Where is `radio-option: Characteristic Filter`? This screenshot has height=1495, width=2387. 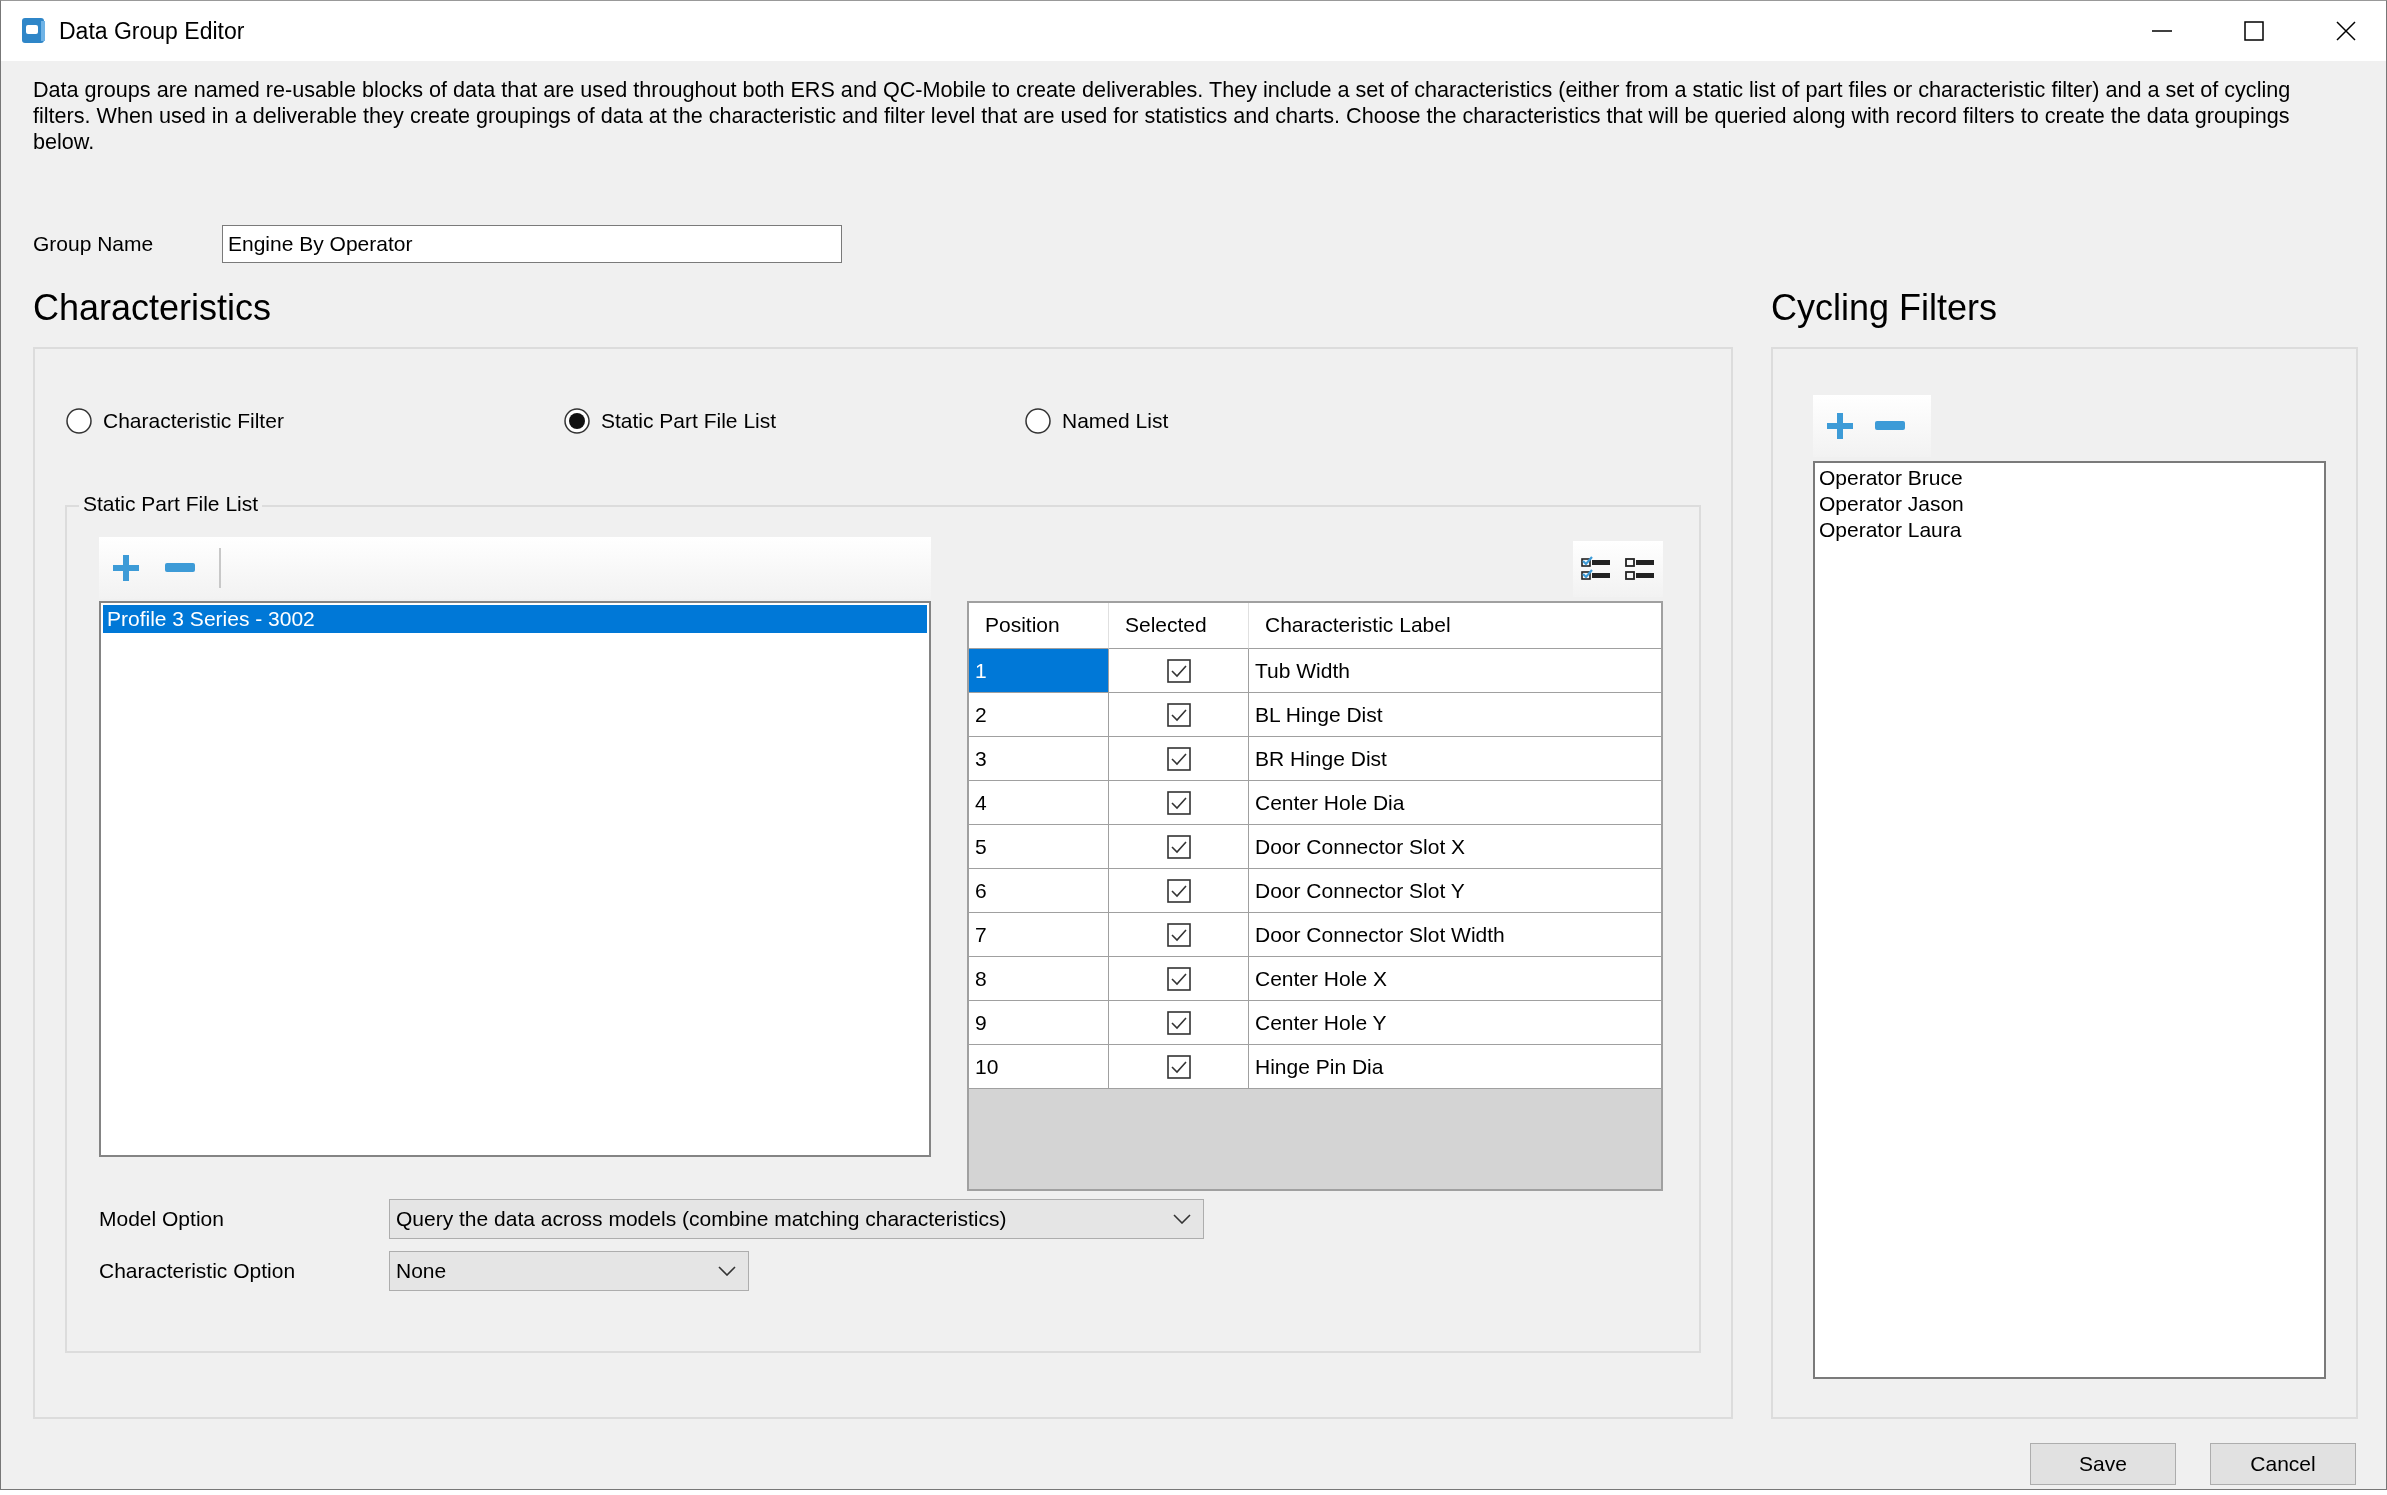
radio-option: Characteristic Filter is located at coordinates (314, 421).